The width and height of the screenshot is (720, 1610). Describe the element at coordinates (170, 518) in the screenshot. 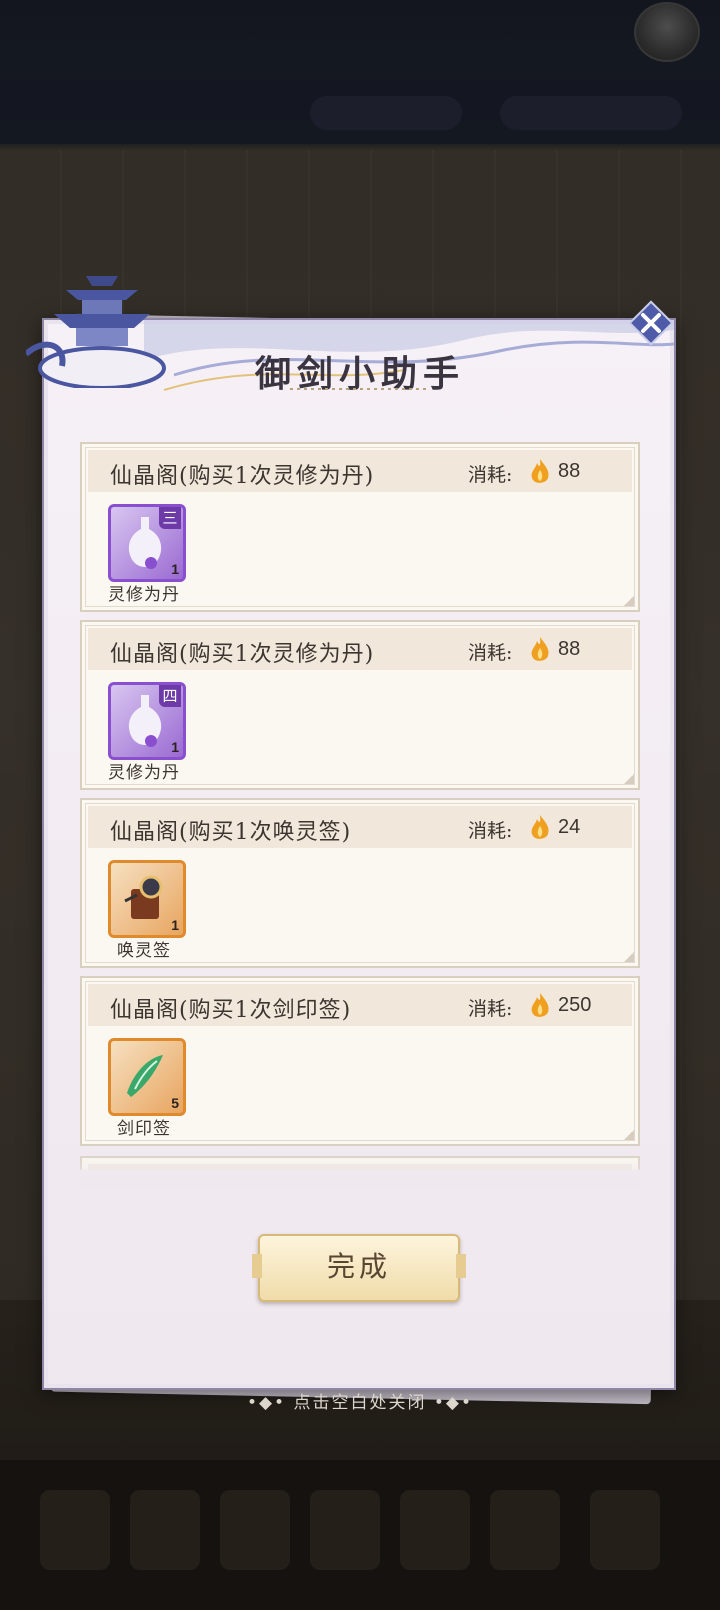

I see `item-grade: 三` at that location.